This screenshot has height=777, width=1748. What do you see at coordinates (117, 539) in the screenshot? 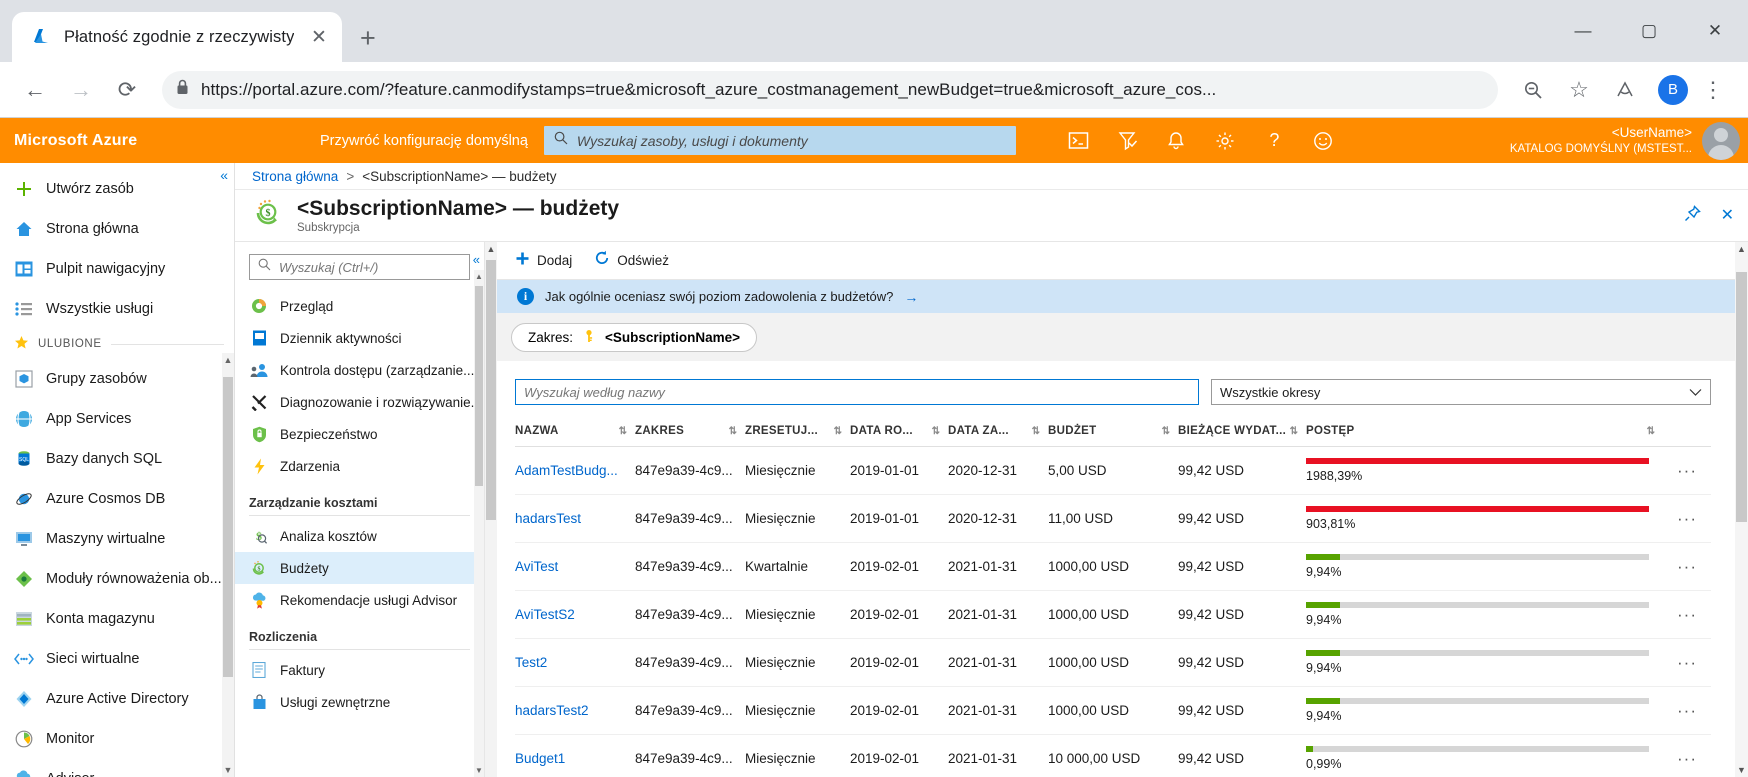
I see `sidebar-item-virtual-machines: Maszyny wirtualne` at bounding box center [117, 539].